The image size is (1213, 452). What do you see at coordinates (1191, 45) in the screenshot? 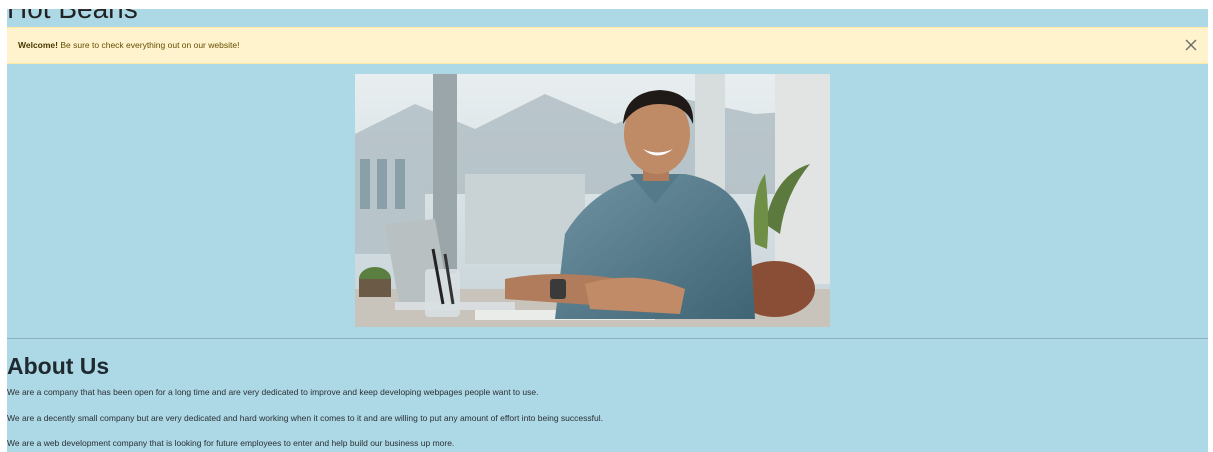
I see `close-icon` at bounding box center [1191, 45].